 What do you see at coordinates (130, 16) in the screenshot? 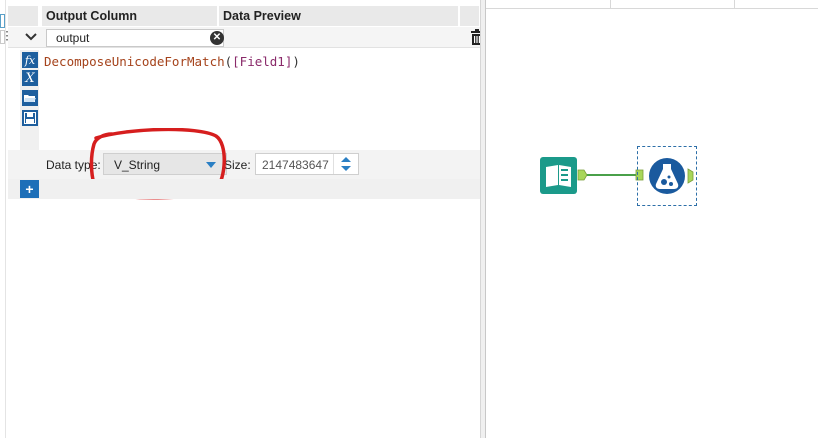
I see `output-column-header: Output Column` at bounding box center [130, 16].